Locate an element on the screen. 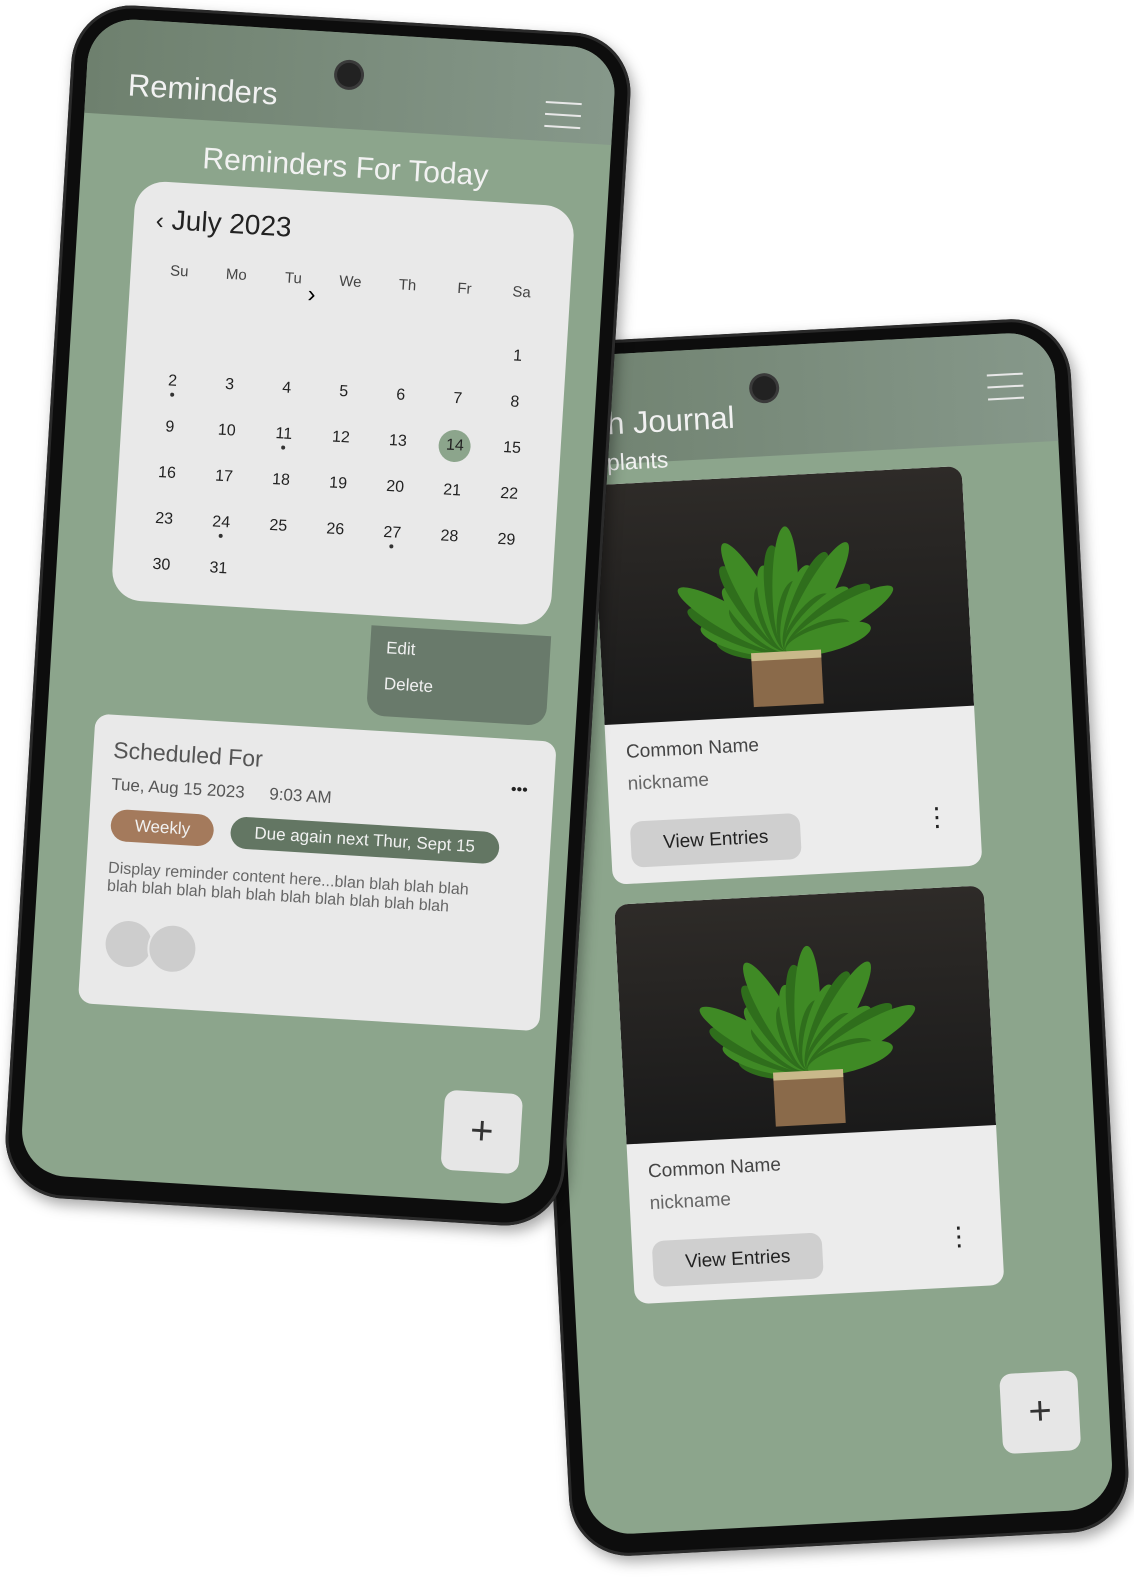  calendar-day: 1 is located at coordinates (517, 370).